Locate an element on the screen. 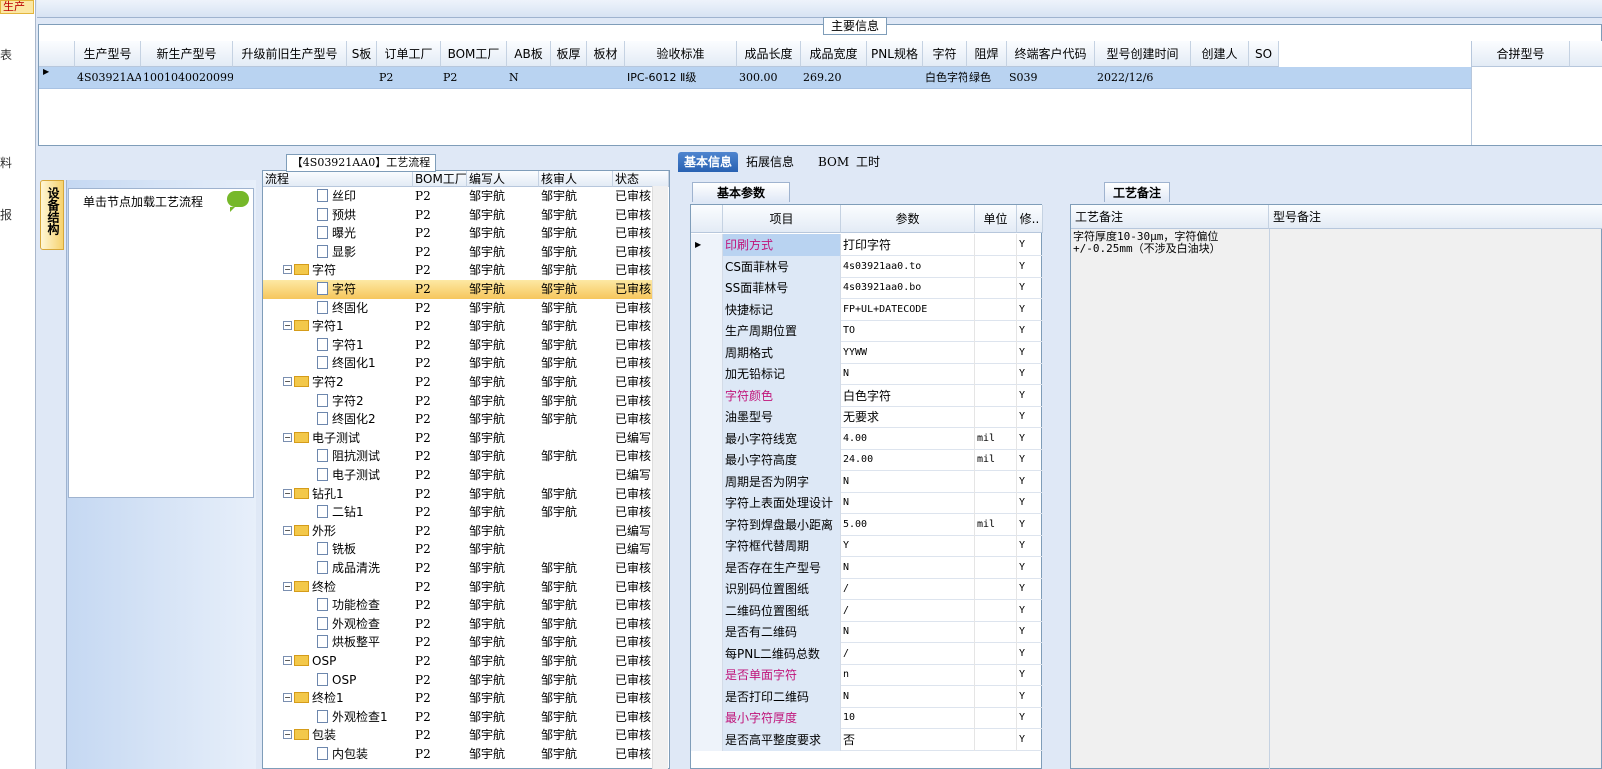 Image resolution: width=1602 pixels, height=769 pixels. param-row: ▶ 印刷方式 打印字符 Y is located at coordinates (867, 245).